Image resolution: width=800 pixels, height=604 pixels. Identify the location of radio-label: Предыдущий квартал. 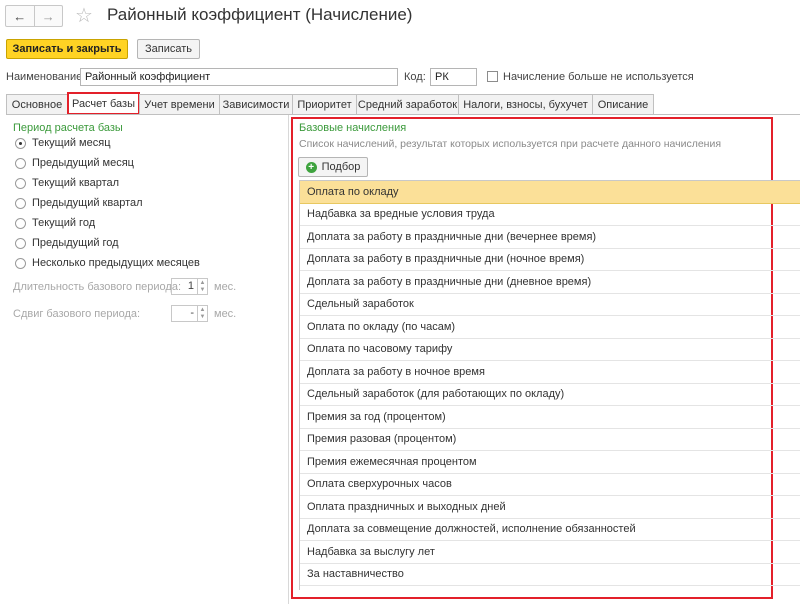
(87, 203).